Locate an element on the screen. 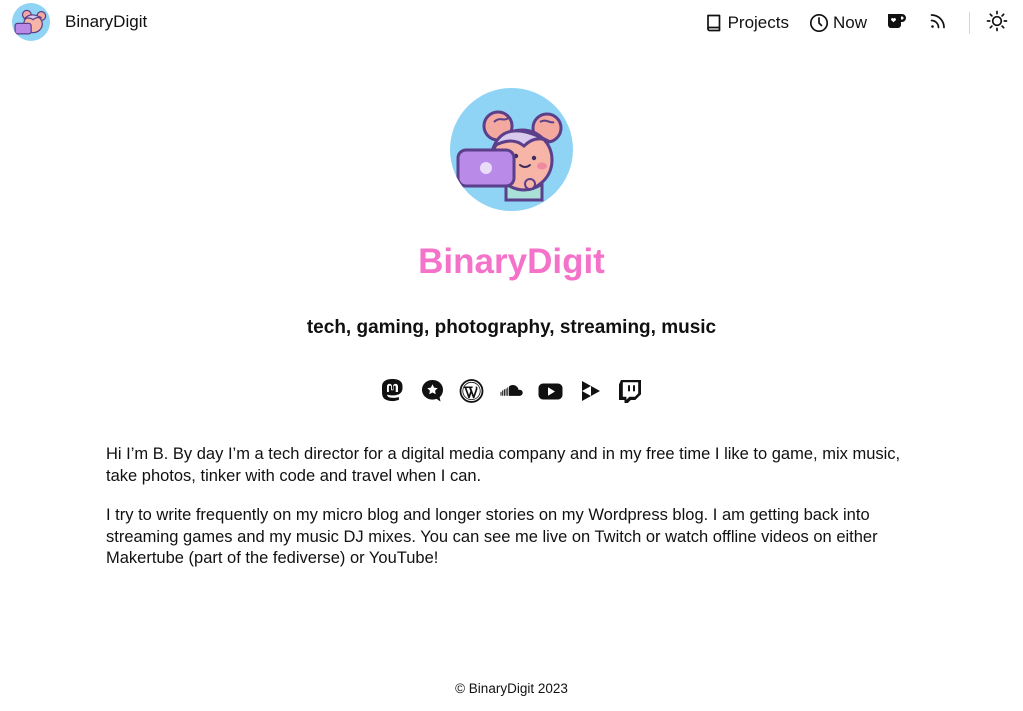  clock-icon is located at coordinates (819, 23).